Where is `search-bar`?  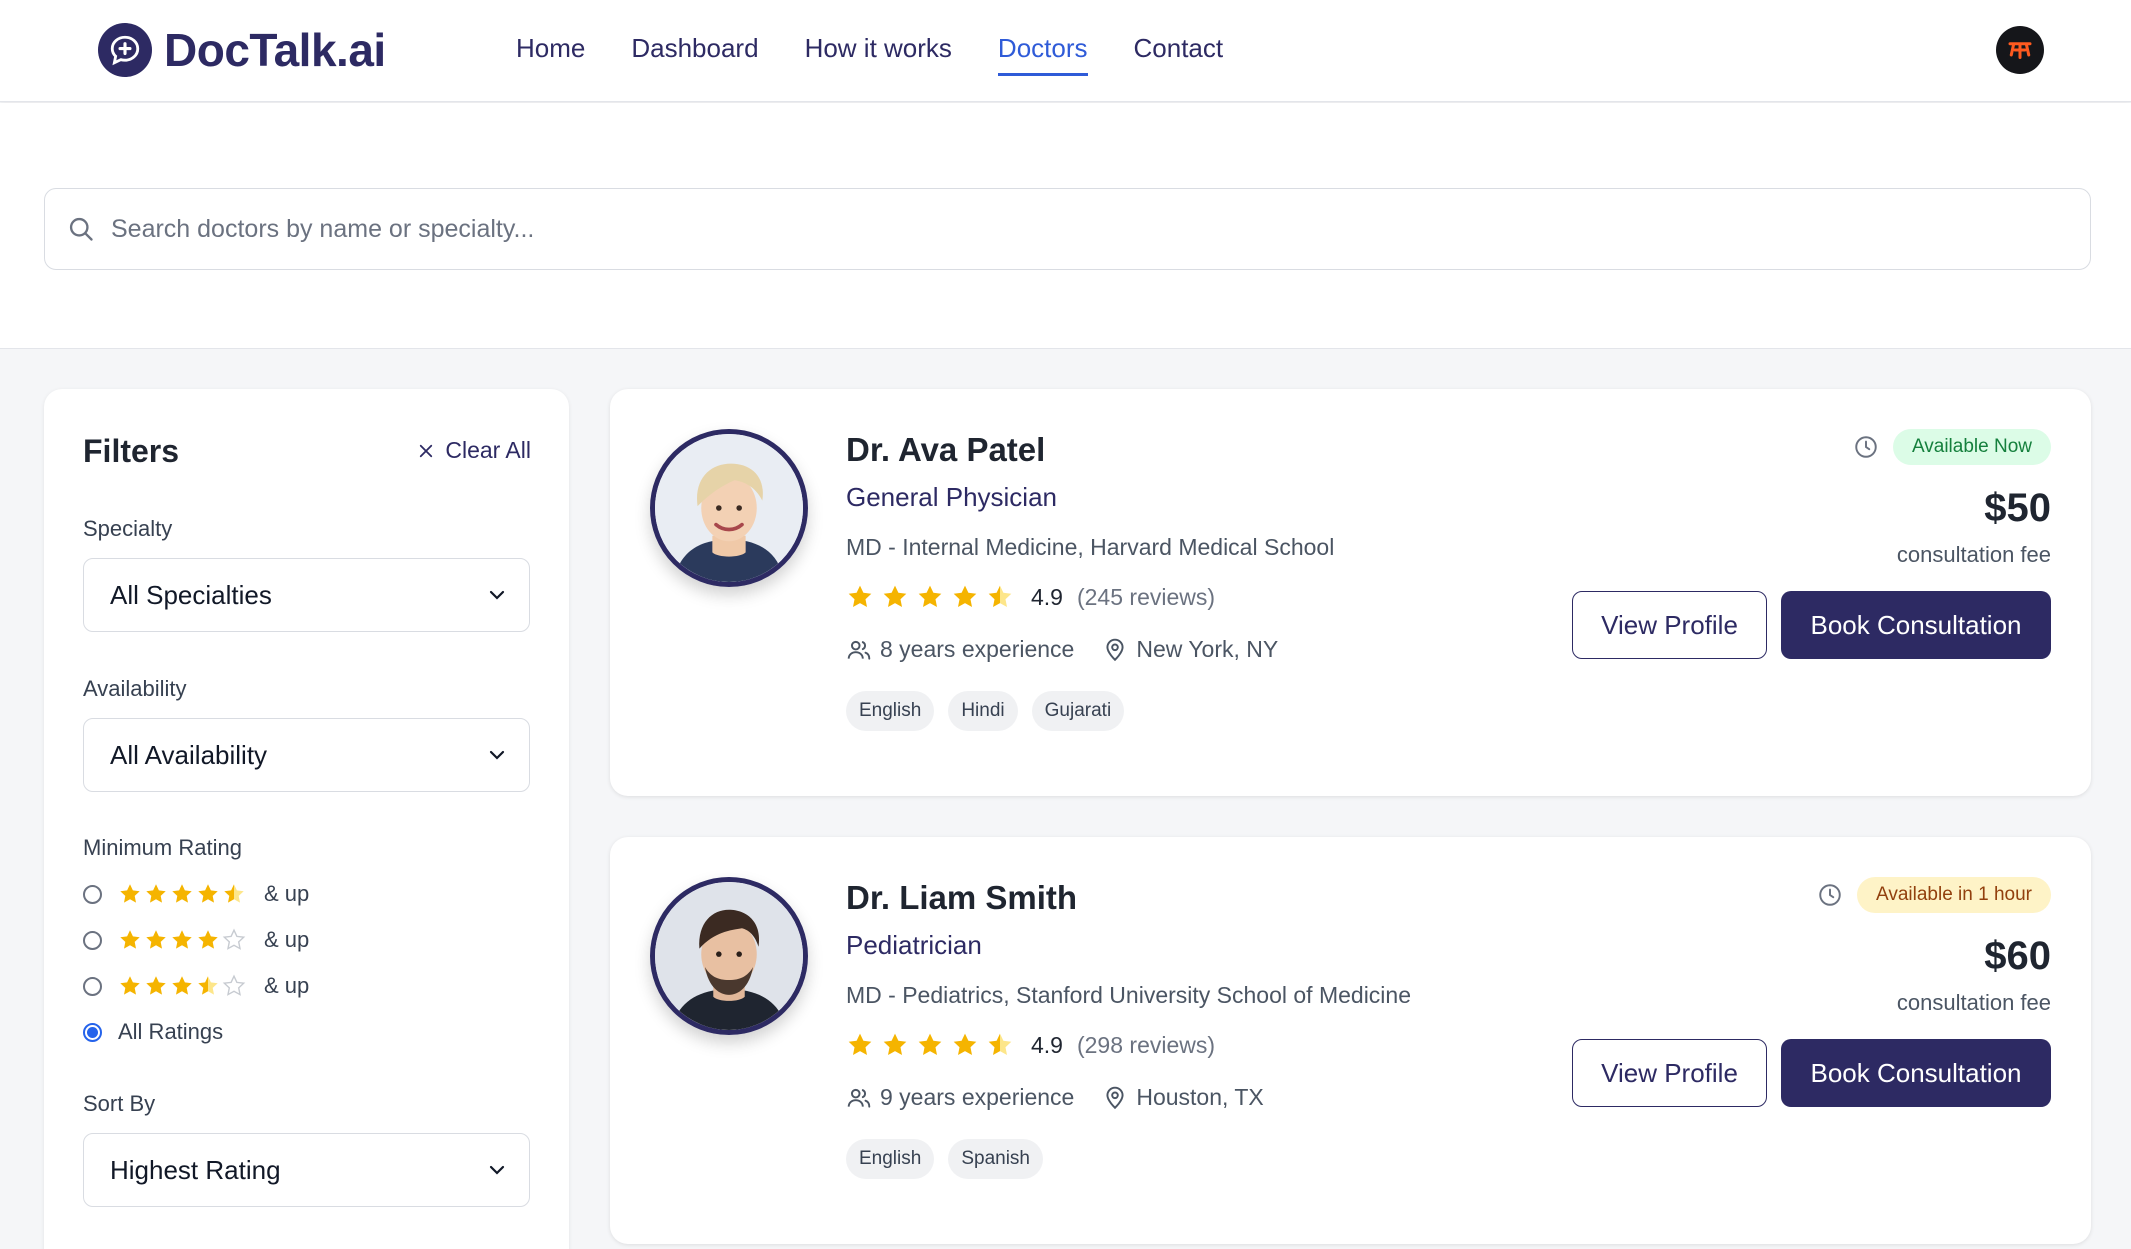 search-bar is located at coordinates (1067, 229).